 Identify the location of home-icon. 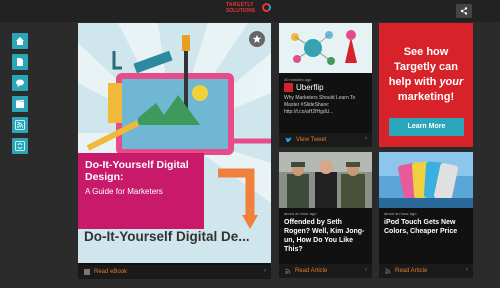
(20, 41).